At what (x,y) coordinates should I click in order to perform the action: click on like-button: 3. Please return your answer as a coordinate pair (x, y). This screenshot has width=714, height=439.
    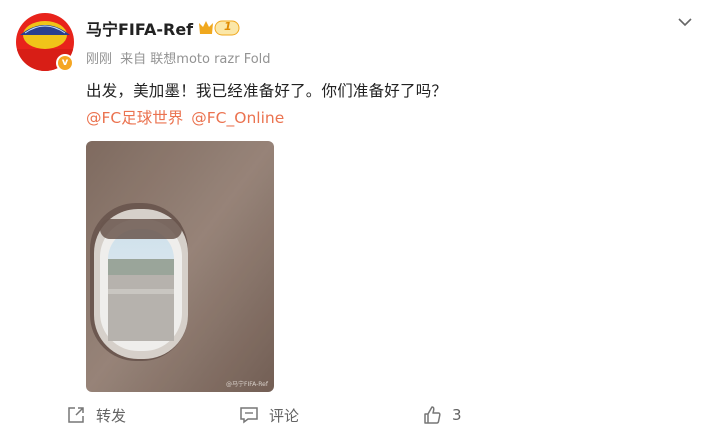
    Looking at the image, I should click on (442, 415).